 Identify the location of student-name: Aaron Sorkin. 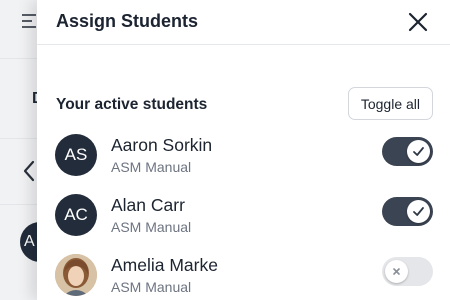
(162, 145).